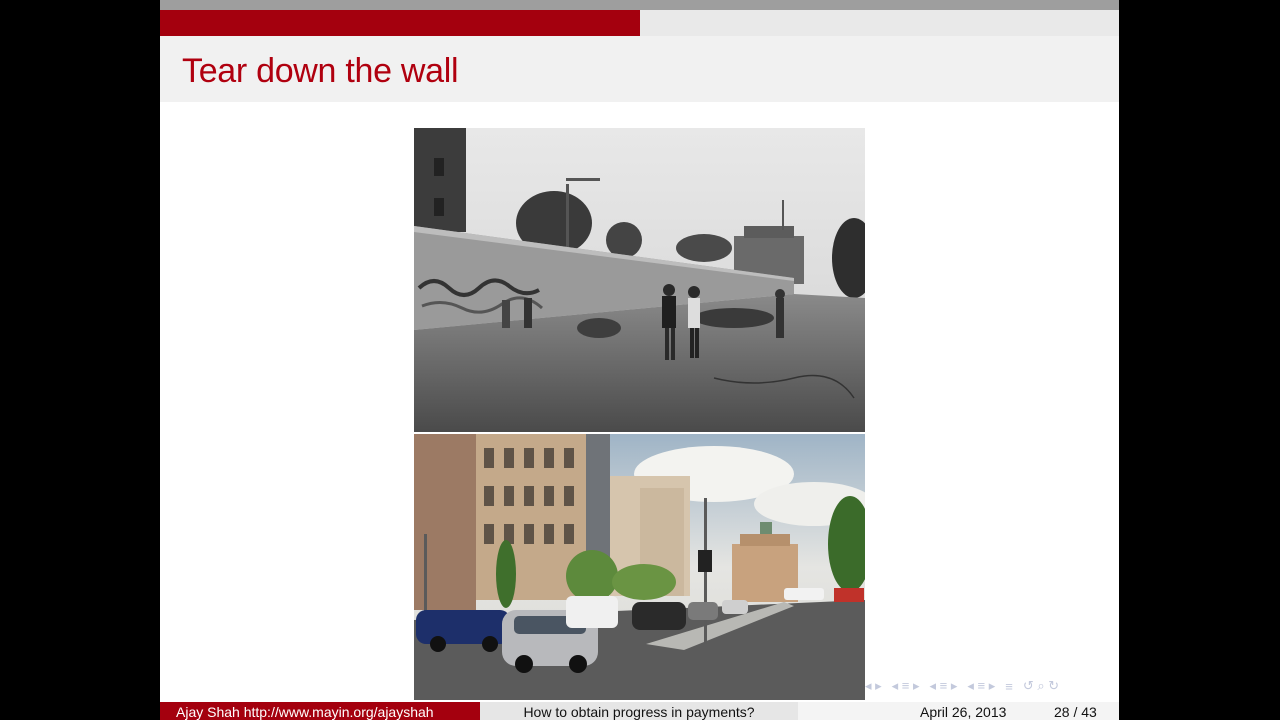 This screenshot has width=1280, height=720. What do you see at coordinates (981, 686) in the screenshot?
I see `subsection-next-icon: ◂ ≡ ▸` at bounding box center [981, 686].